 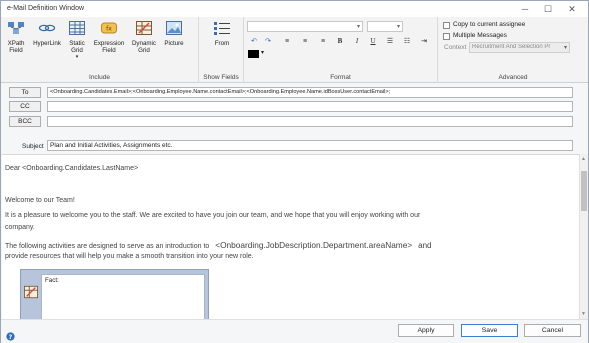 I want to click on dynamic-grid-block: Fact:, so click(x=114, y=294).